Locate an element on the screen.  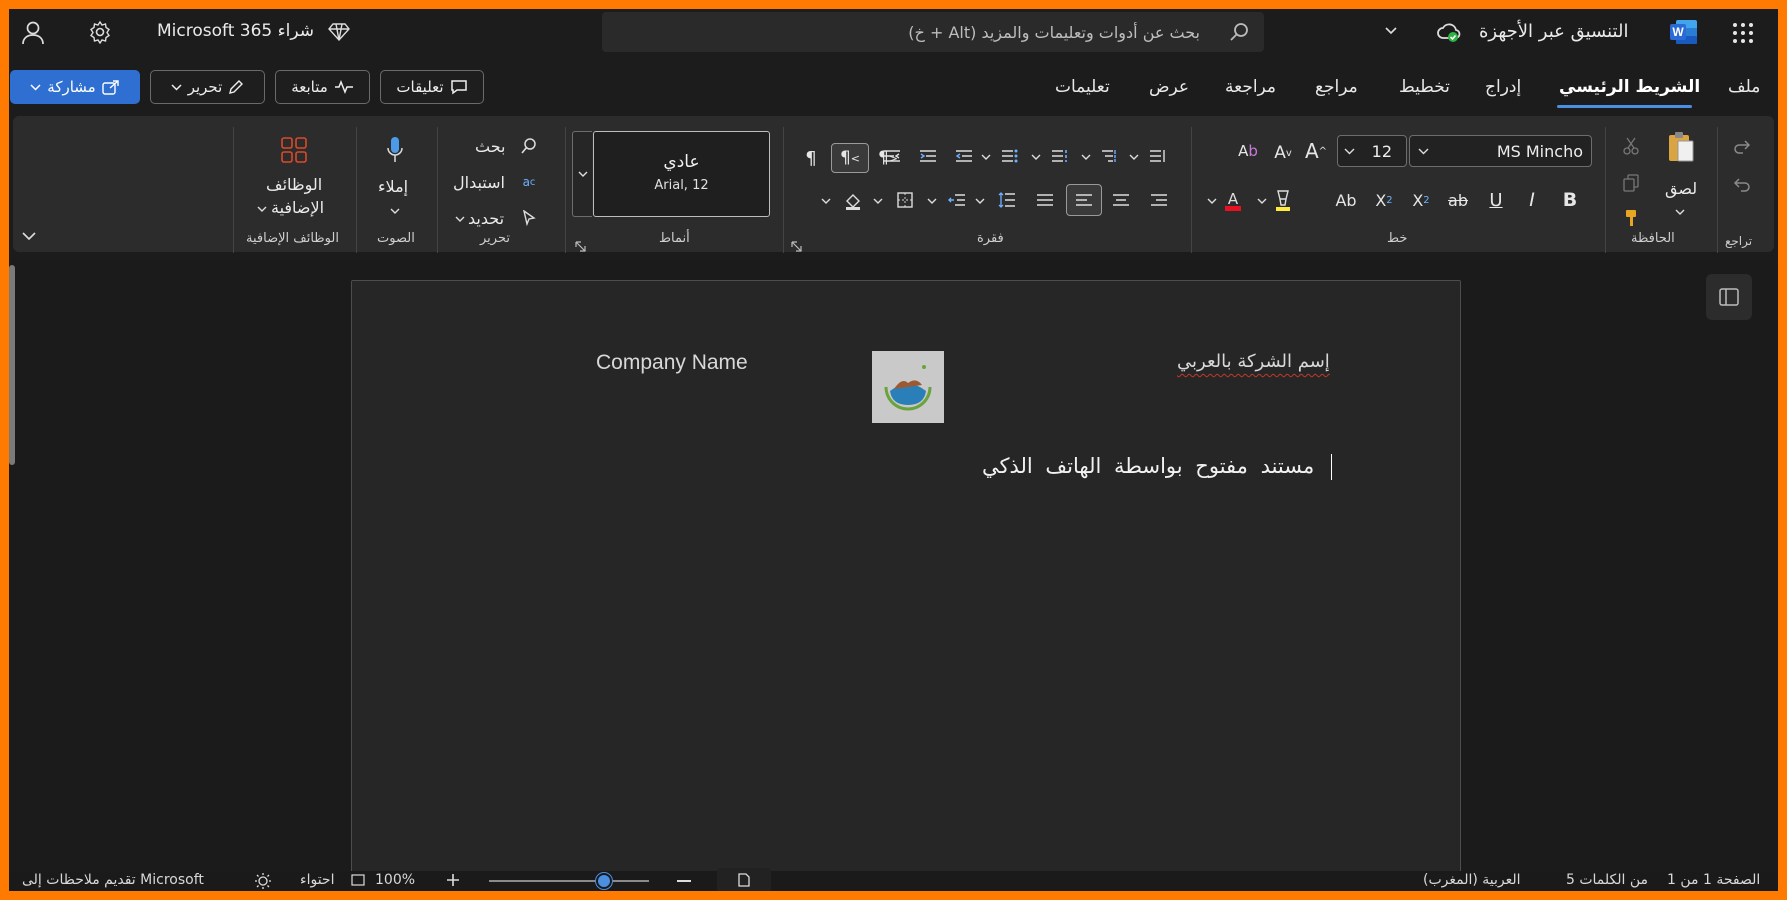
microphone-icon is located at coordinates (395, 150).